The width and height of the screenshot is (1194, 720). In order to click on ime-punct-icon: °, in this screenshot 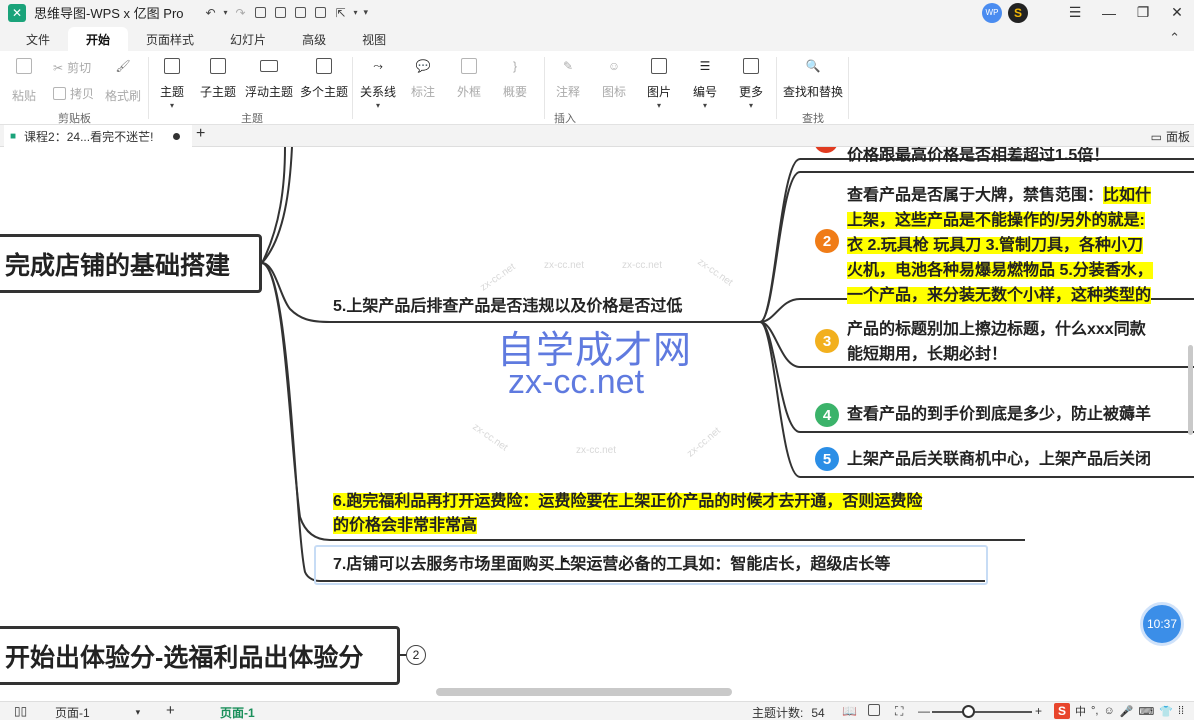, I will do `click(1094, 711)`.